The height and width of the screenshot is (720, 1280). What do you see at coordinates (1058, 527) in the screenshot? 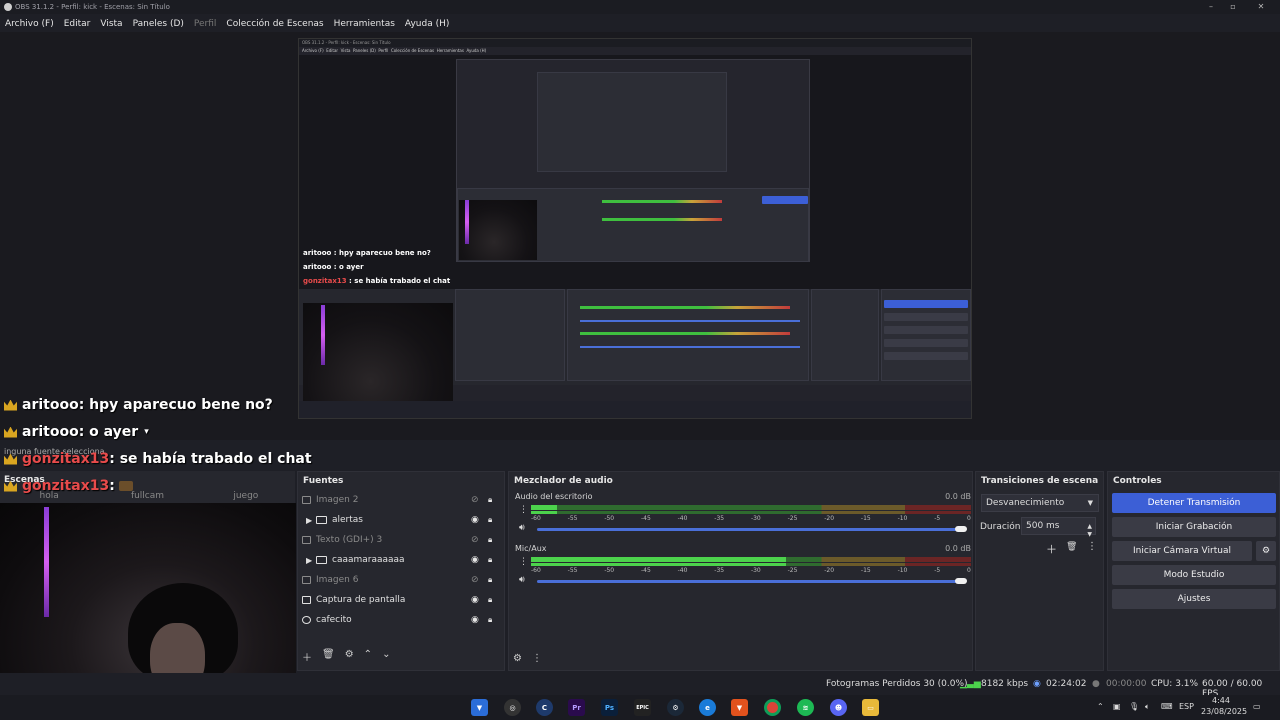
I see `duration-input: 500 ms ▲ ▼` at bounding box center [1058, 527].